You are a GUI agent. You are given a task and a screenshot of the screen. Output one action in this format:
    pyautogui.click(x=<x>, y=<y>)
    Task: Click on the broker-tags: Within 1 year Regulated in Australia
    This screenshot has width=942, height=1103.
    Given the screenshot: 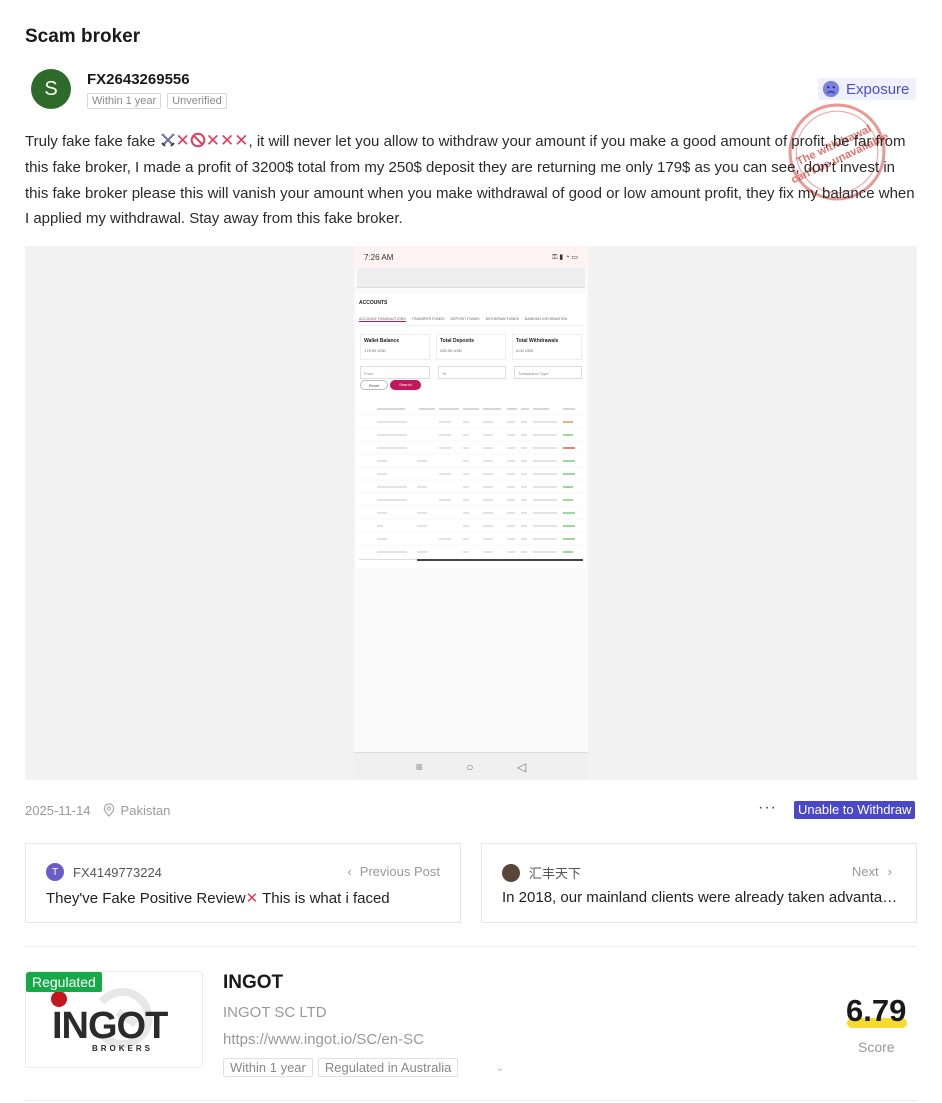 What is the action you would take?
    pyautogui.click(x=341, y=1067)
    